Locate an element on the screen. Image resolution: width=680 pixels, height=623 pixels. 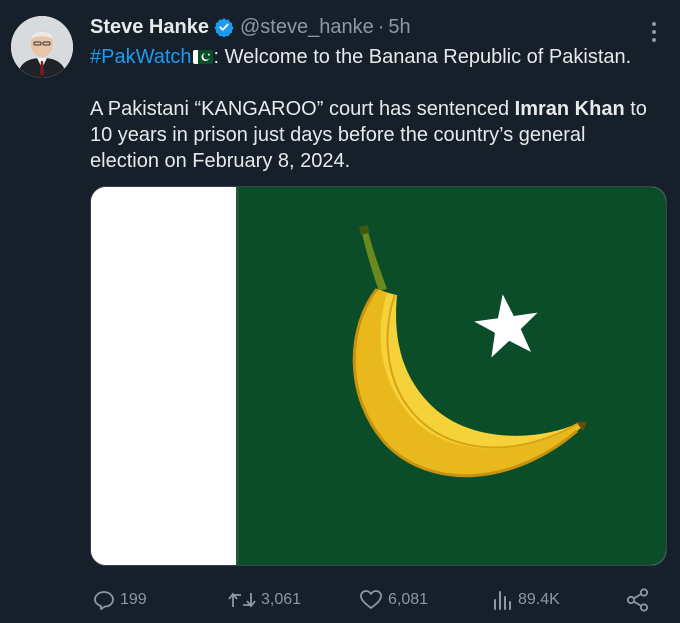
views-button: 89.4K is located at coordinates (526, 600).